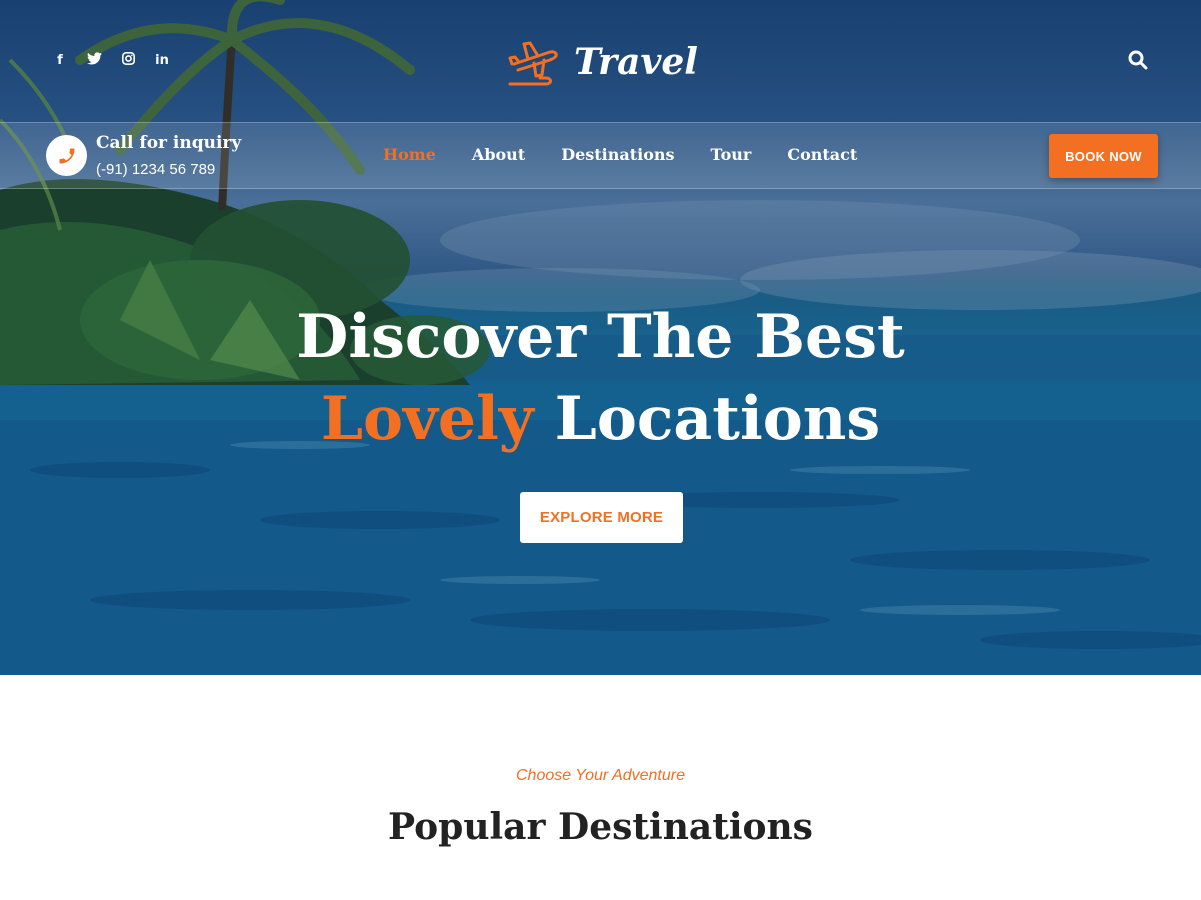  What do you see at coordinates (169, 143) in the screenshot?
I see `inquiry-title: Call for inquiry` at bounding box center [169, 143].